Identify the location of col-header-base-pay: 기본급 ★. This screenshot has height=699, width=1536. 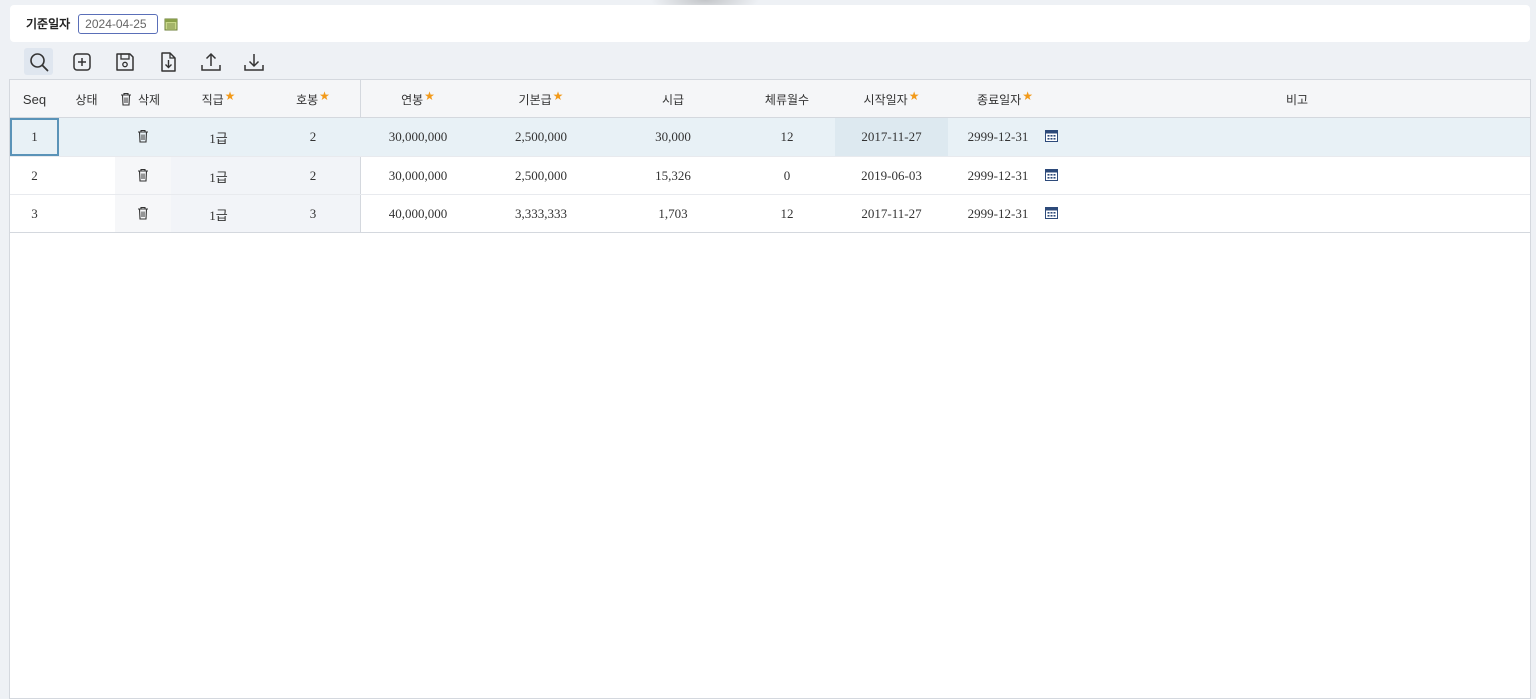
(541, 99).